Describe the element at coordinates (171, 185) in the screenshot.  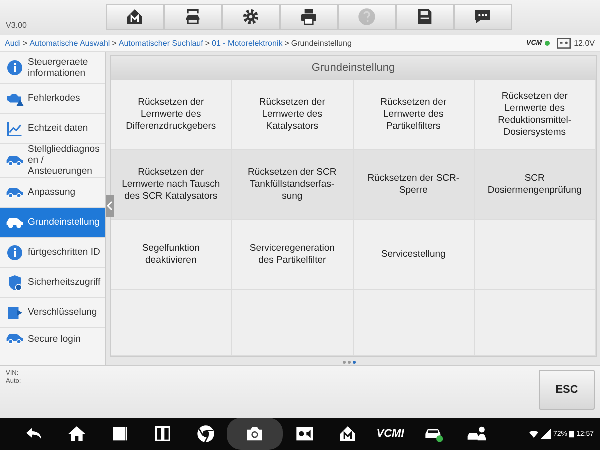
I see `function-tile: Rücksetzen der Lernwerte nach Tausch des SCR Katalysators` at that location.